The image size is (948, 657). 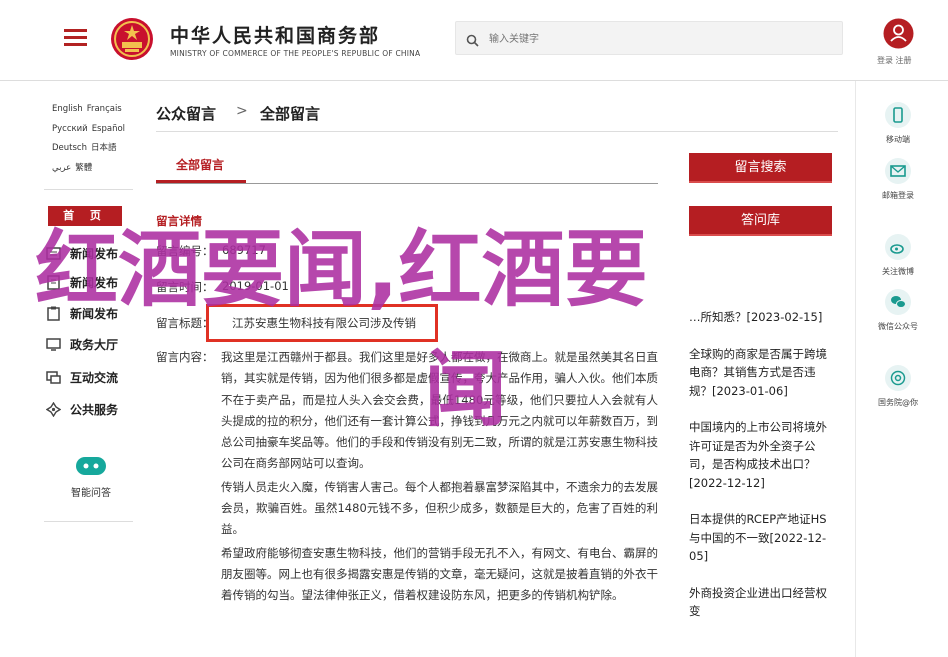 I want to click on overlay-watermark: 闻, so click(x=465, y=389).